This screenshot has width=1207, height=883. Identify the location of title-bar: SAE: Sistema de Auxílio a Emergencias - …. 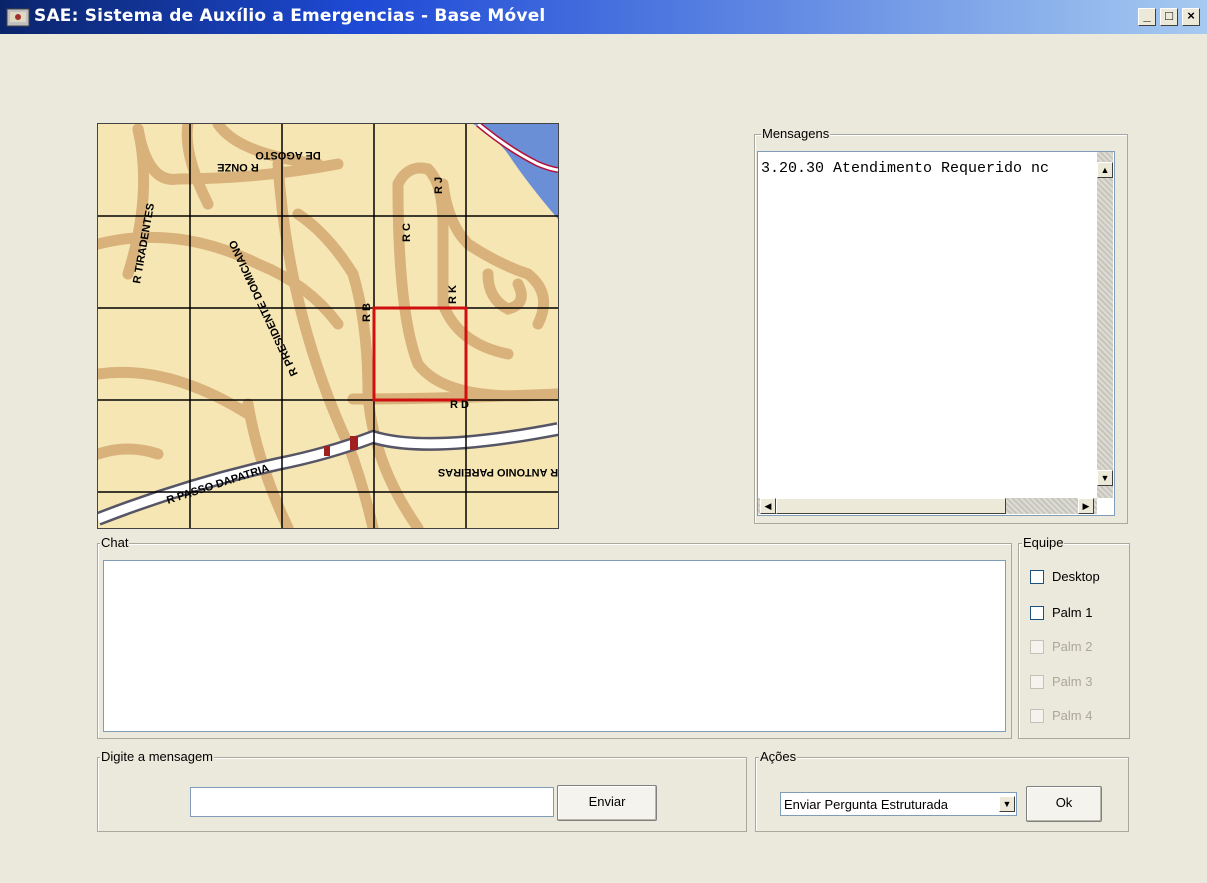
(603, 17).